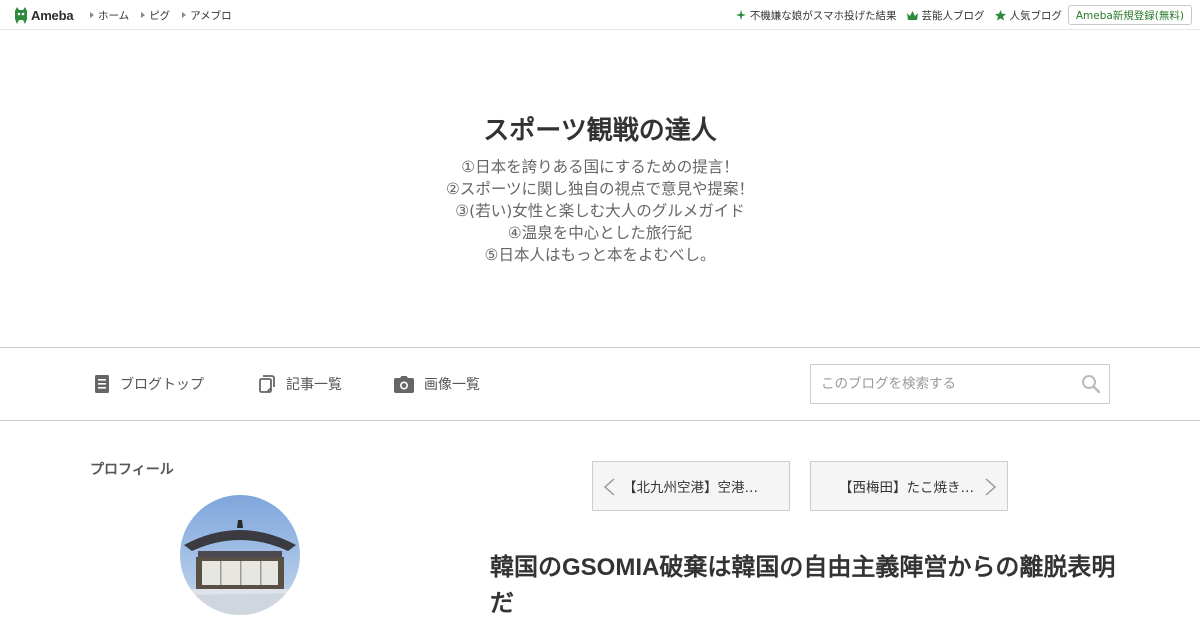 This screenshot has width=1200, height=630. What do you see at coordinates (21, 15) in the screenshot?
I see `ameba-mascot-icon` at bounding box center [21, 15].